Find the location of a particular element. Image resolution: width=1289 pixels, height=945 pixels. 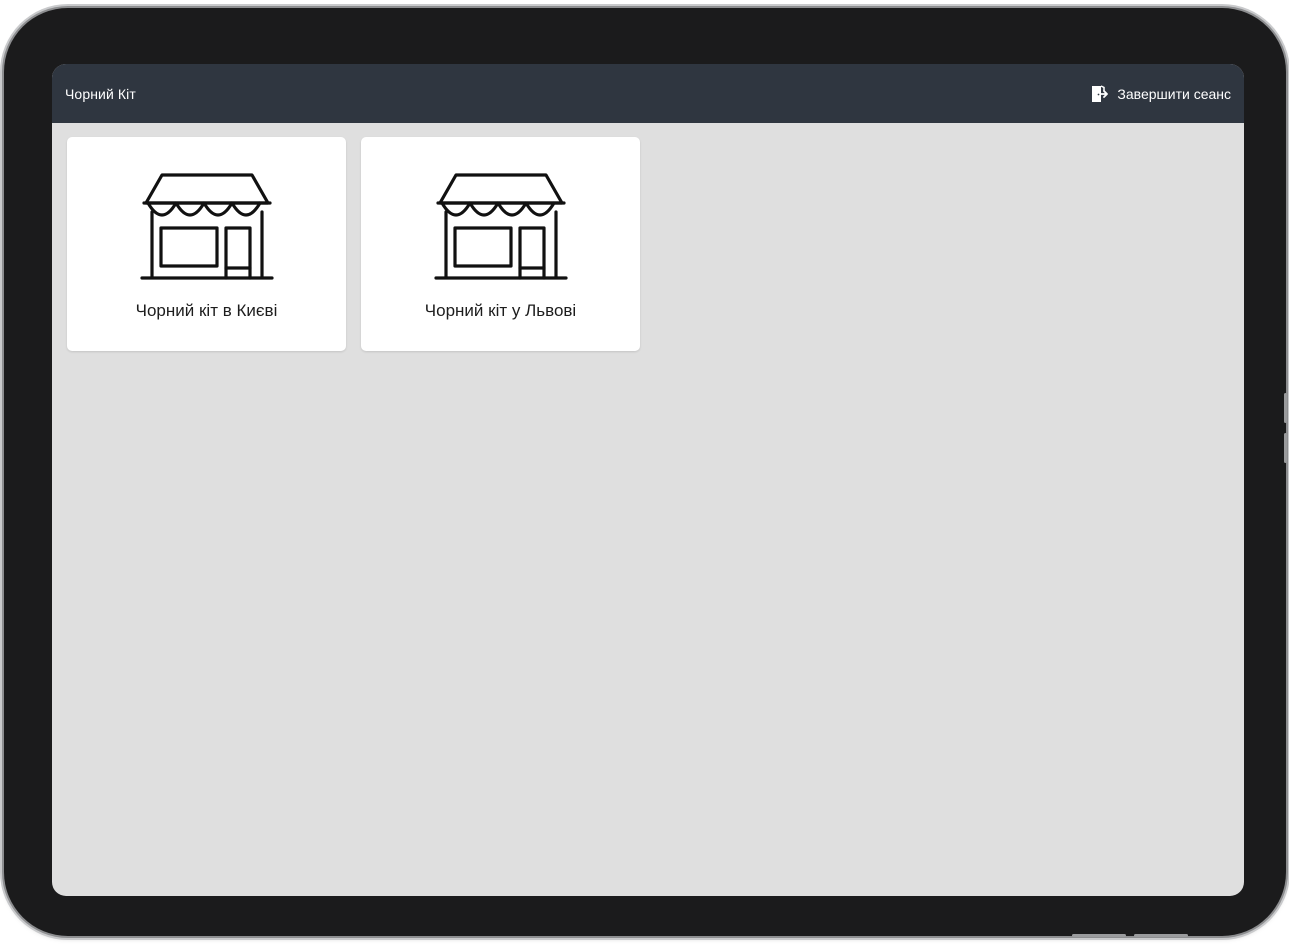

store-list: Чорний кіт в Києві Чорний кіт у Львові is located at coordinates (353, 244).